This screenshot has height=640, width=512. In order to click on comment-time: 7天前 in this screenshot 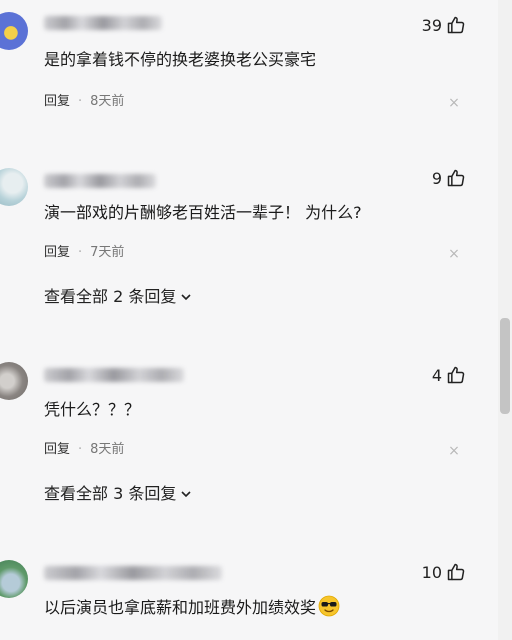, I will do `click(107, 252)`.